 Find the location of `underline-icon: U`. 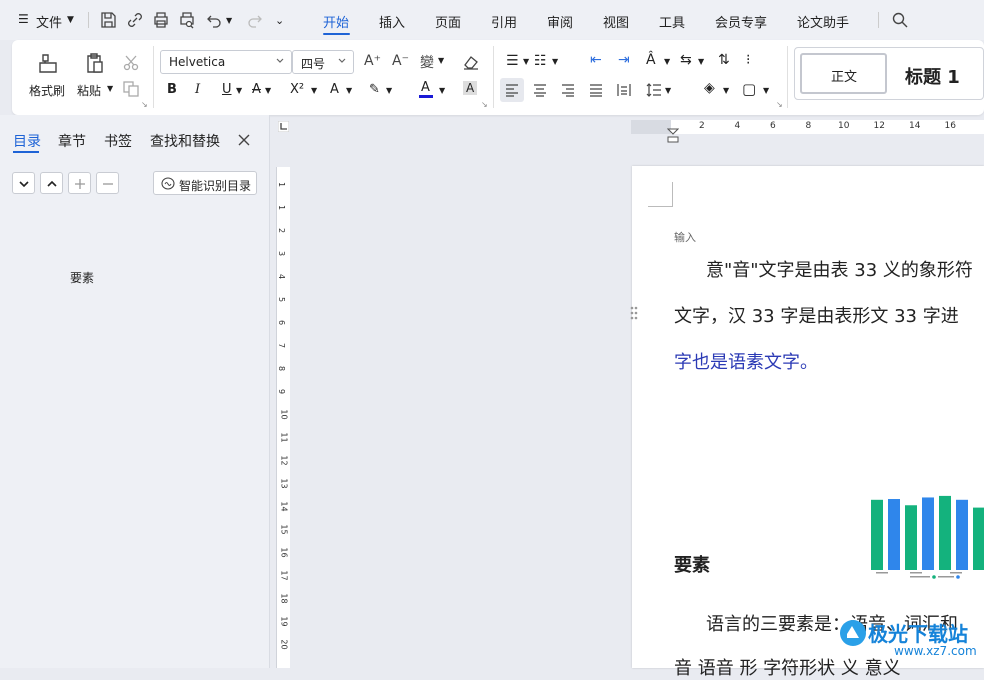

underline-icon: U is located at coordinates (227, 89).